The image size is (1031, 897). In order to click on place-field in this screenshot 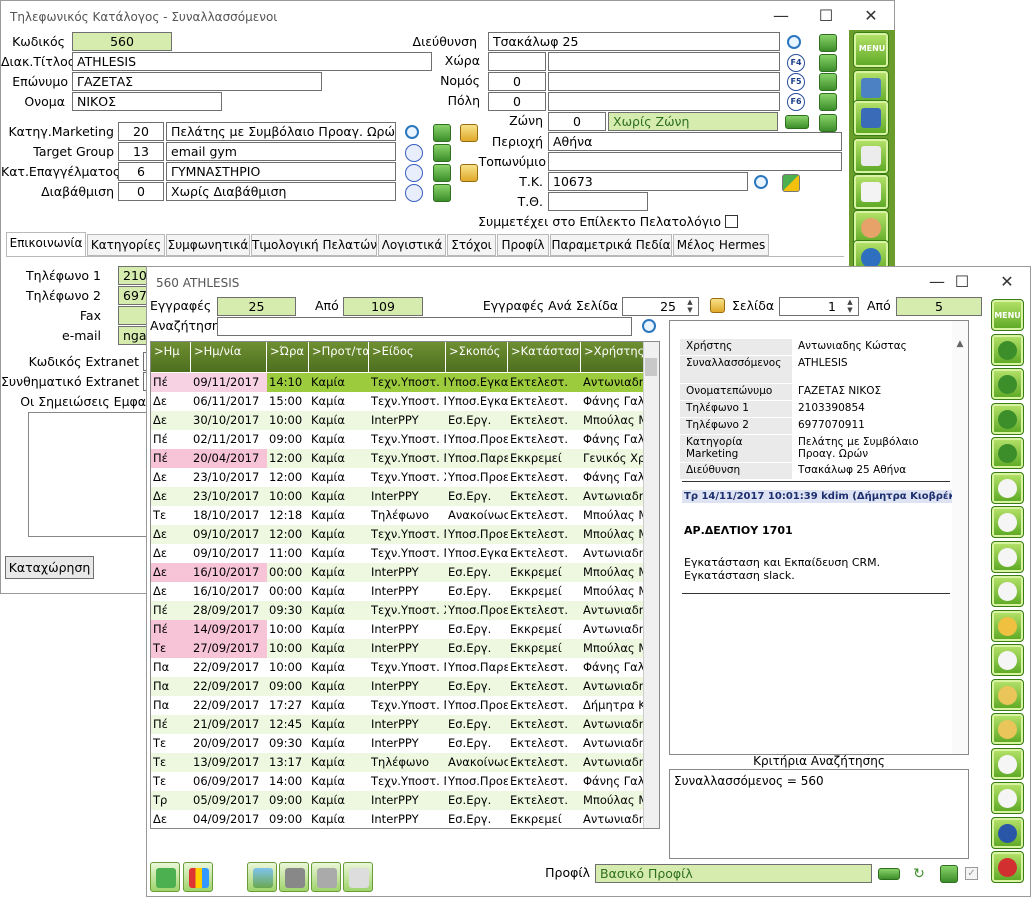, I will do `click(695, 161)`.